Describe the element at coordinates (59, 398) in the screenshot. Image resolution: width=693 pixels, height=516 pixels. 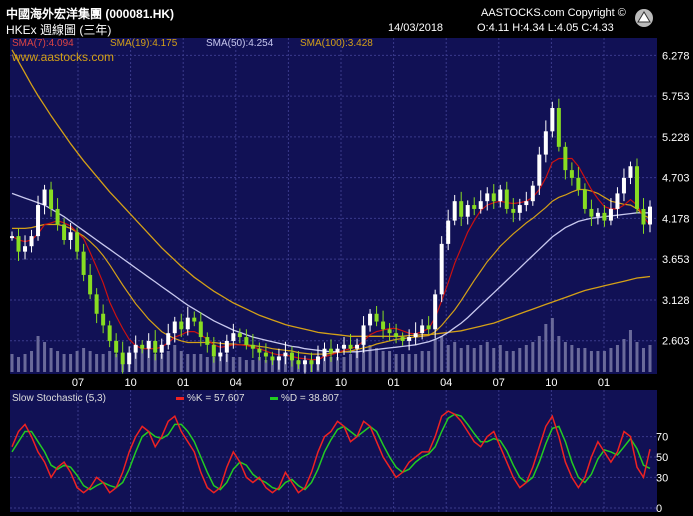
I see `stoch-title: Slow Stochastic (5,3)` at that location.